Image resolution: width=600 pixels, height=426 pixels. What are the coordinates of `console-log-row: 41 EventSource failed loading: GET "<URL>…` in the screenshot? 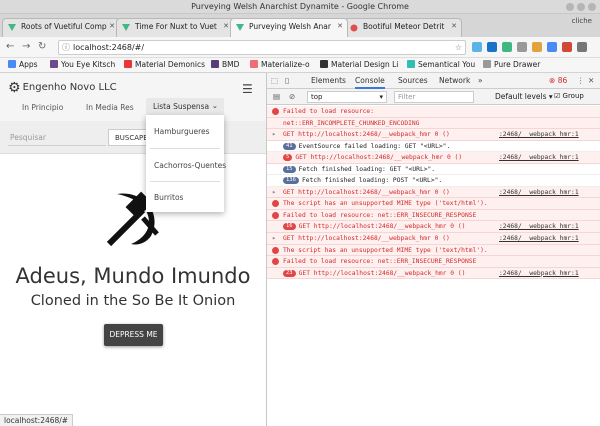 It's located at (433, 146).